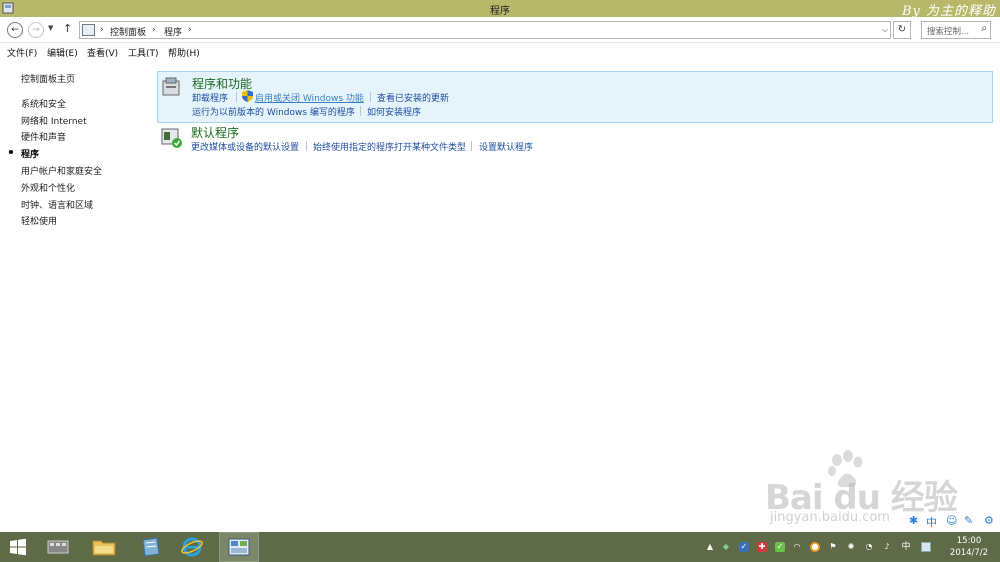  Describe the element at coordinates (969, 553) in the screenshot. I see `clock-date: 2014/7/2` at that location.